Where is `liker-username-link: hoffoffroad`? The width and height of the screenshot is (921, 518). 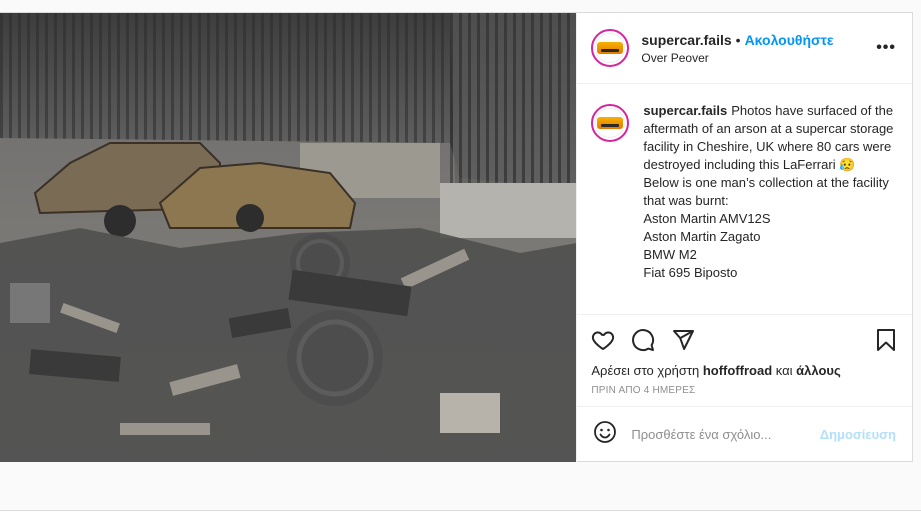 liker-username-link: hoffoffroad is located at coordinates (737, 370).